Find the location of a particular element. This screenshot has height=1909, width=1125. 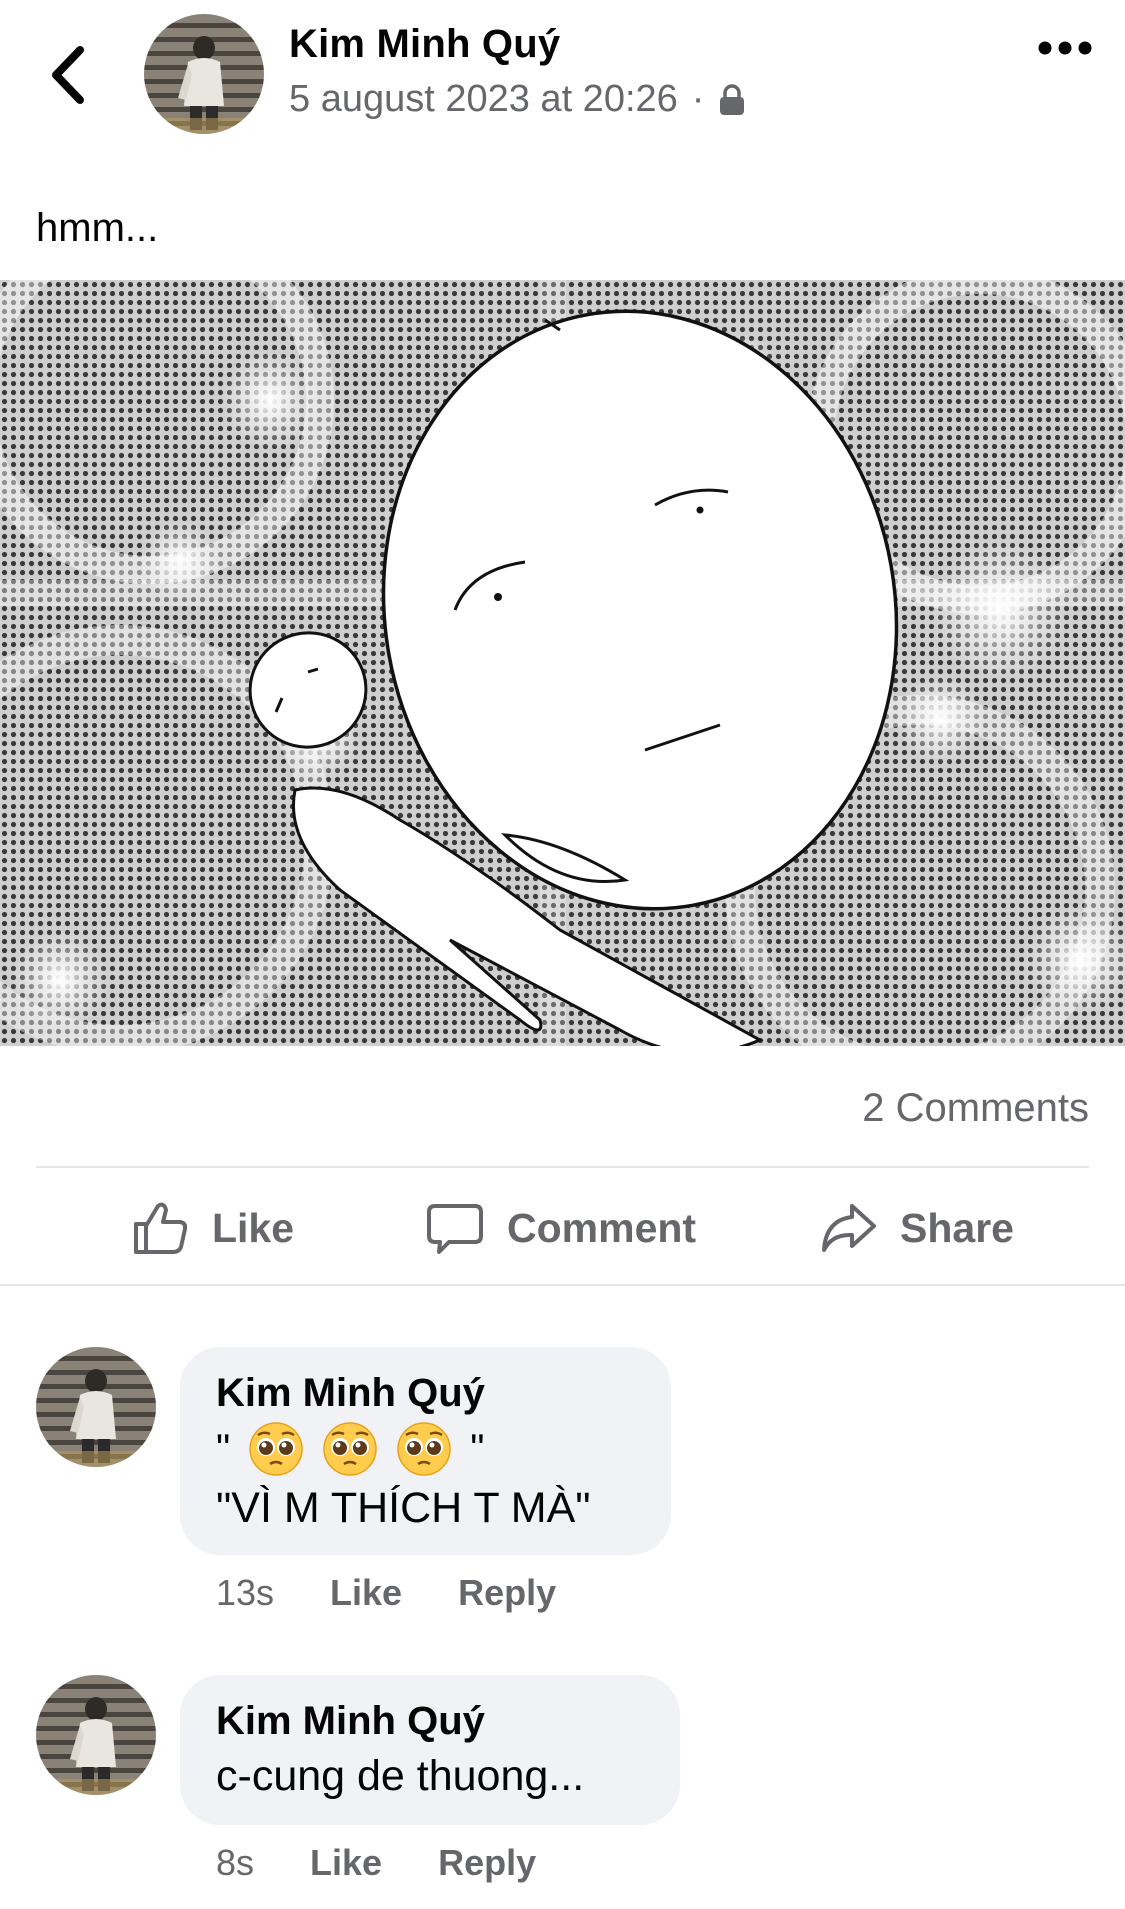

comments-count: 2 Comments is located at coordinates (975, 1108).